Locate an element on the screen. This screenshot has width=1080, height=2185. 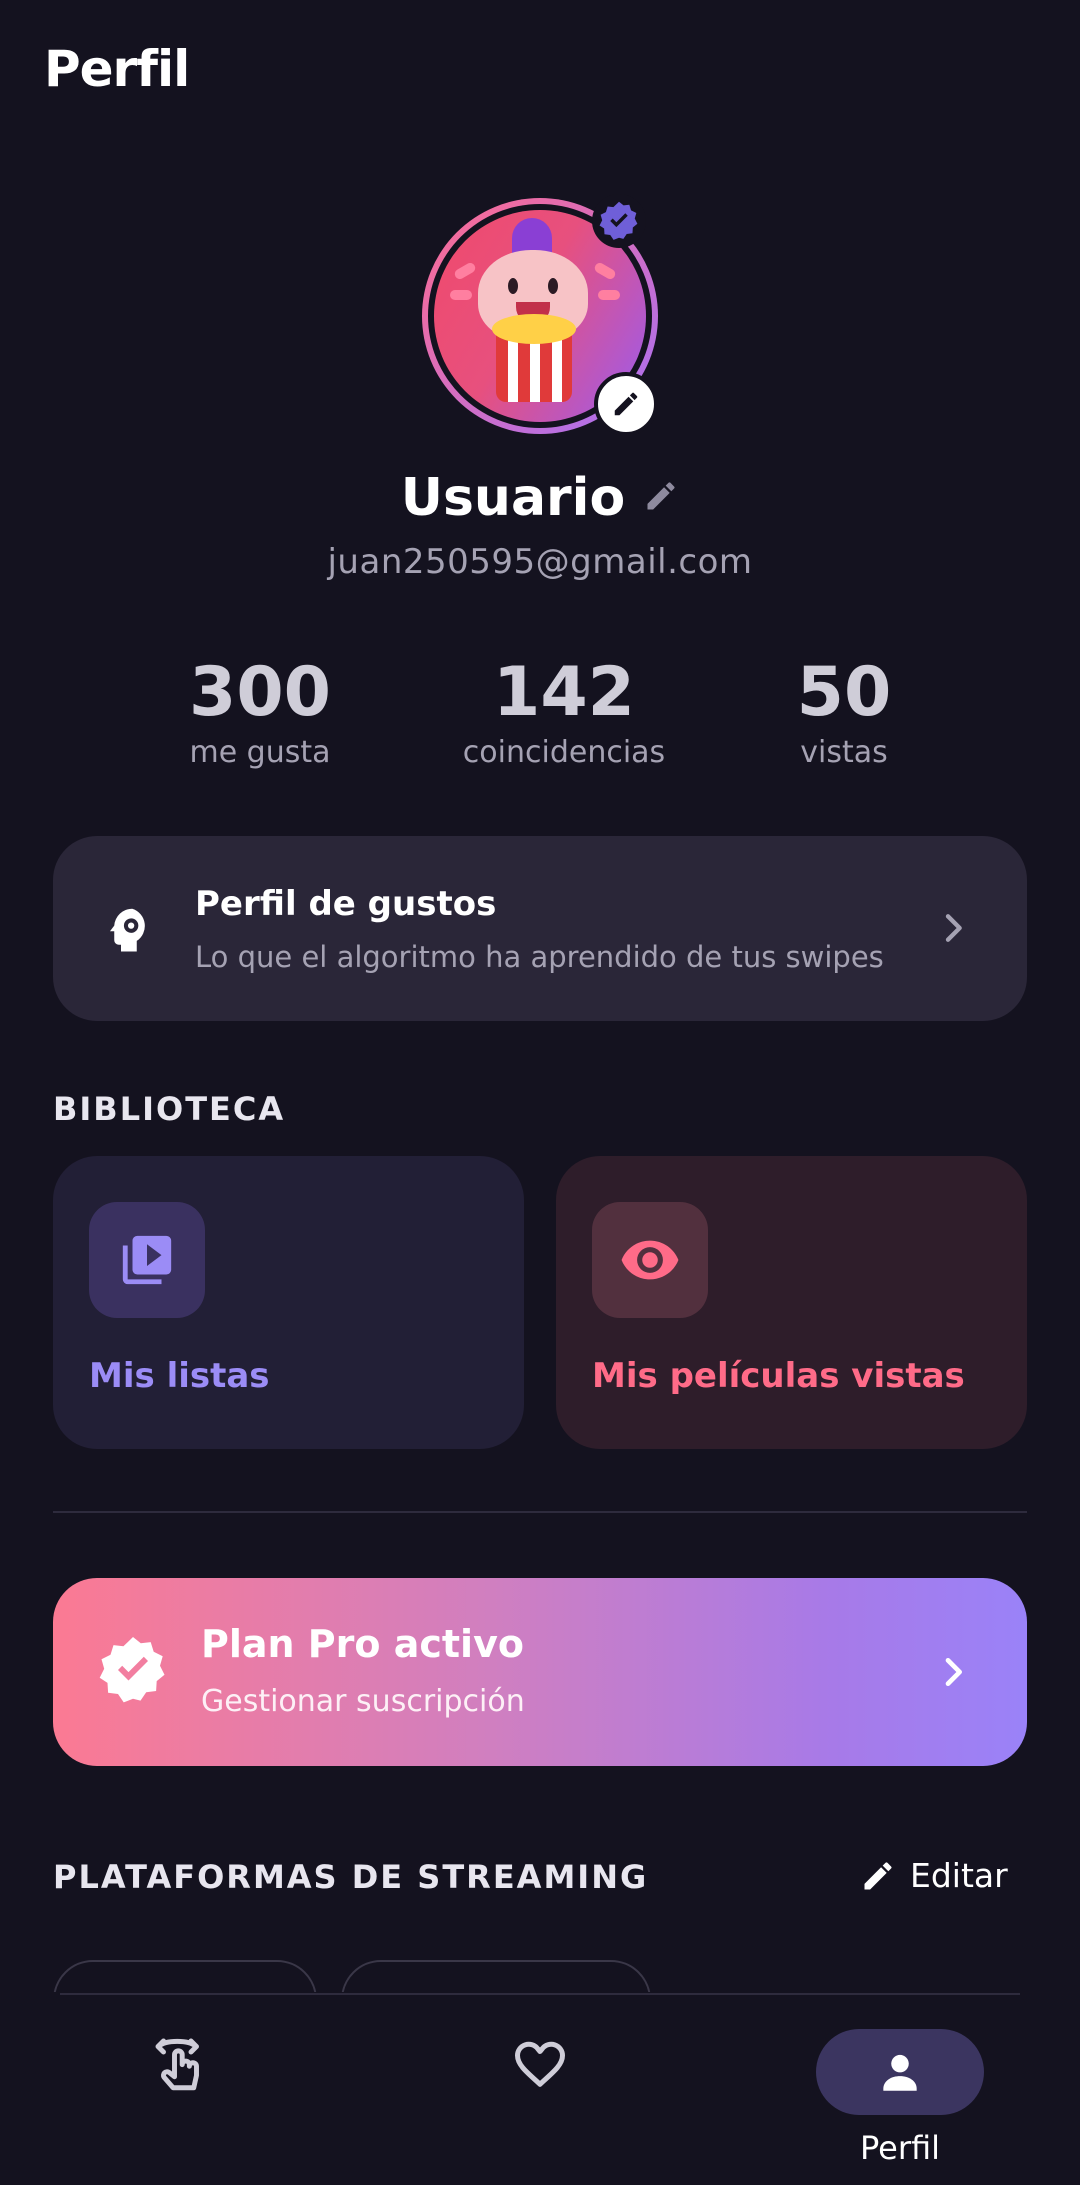
stat-value: 300 is located at coordinates (260, 692).